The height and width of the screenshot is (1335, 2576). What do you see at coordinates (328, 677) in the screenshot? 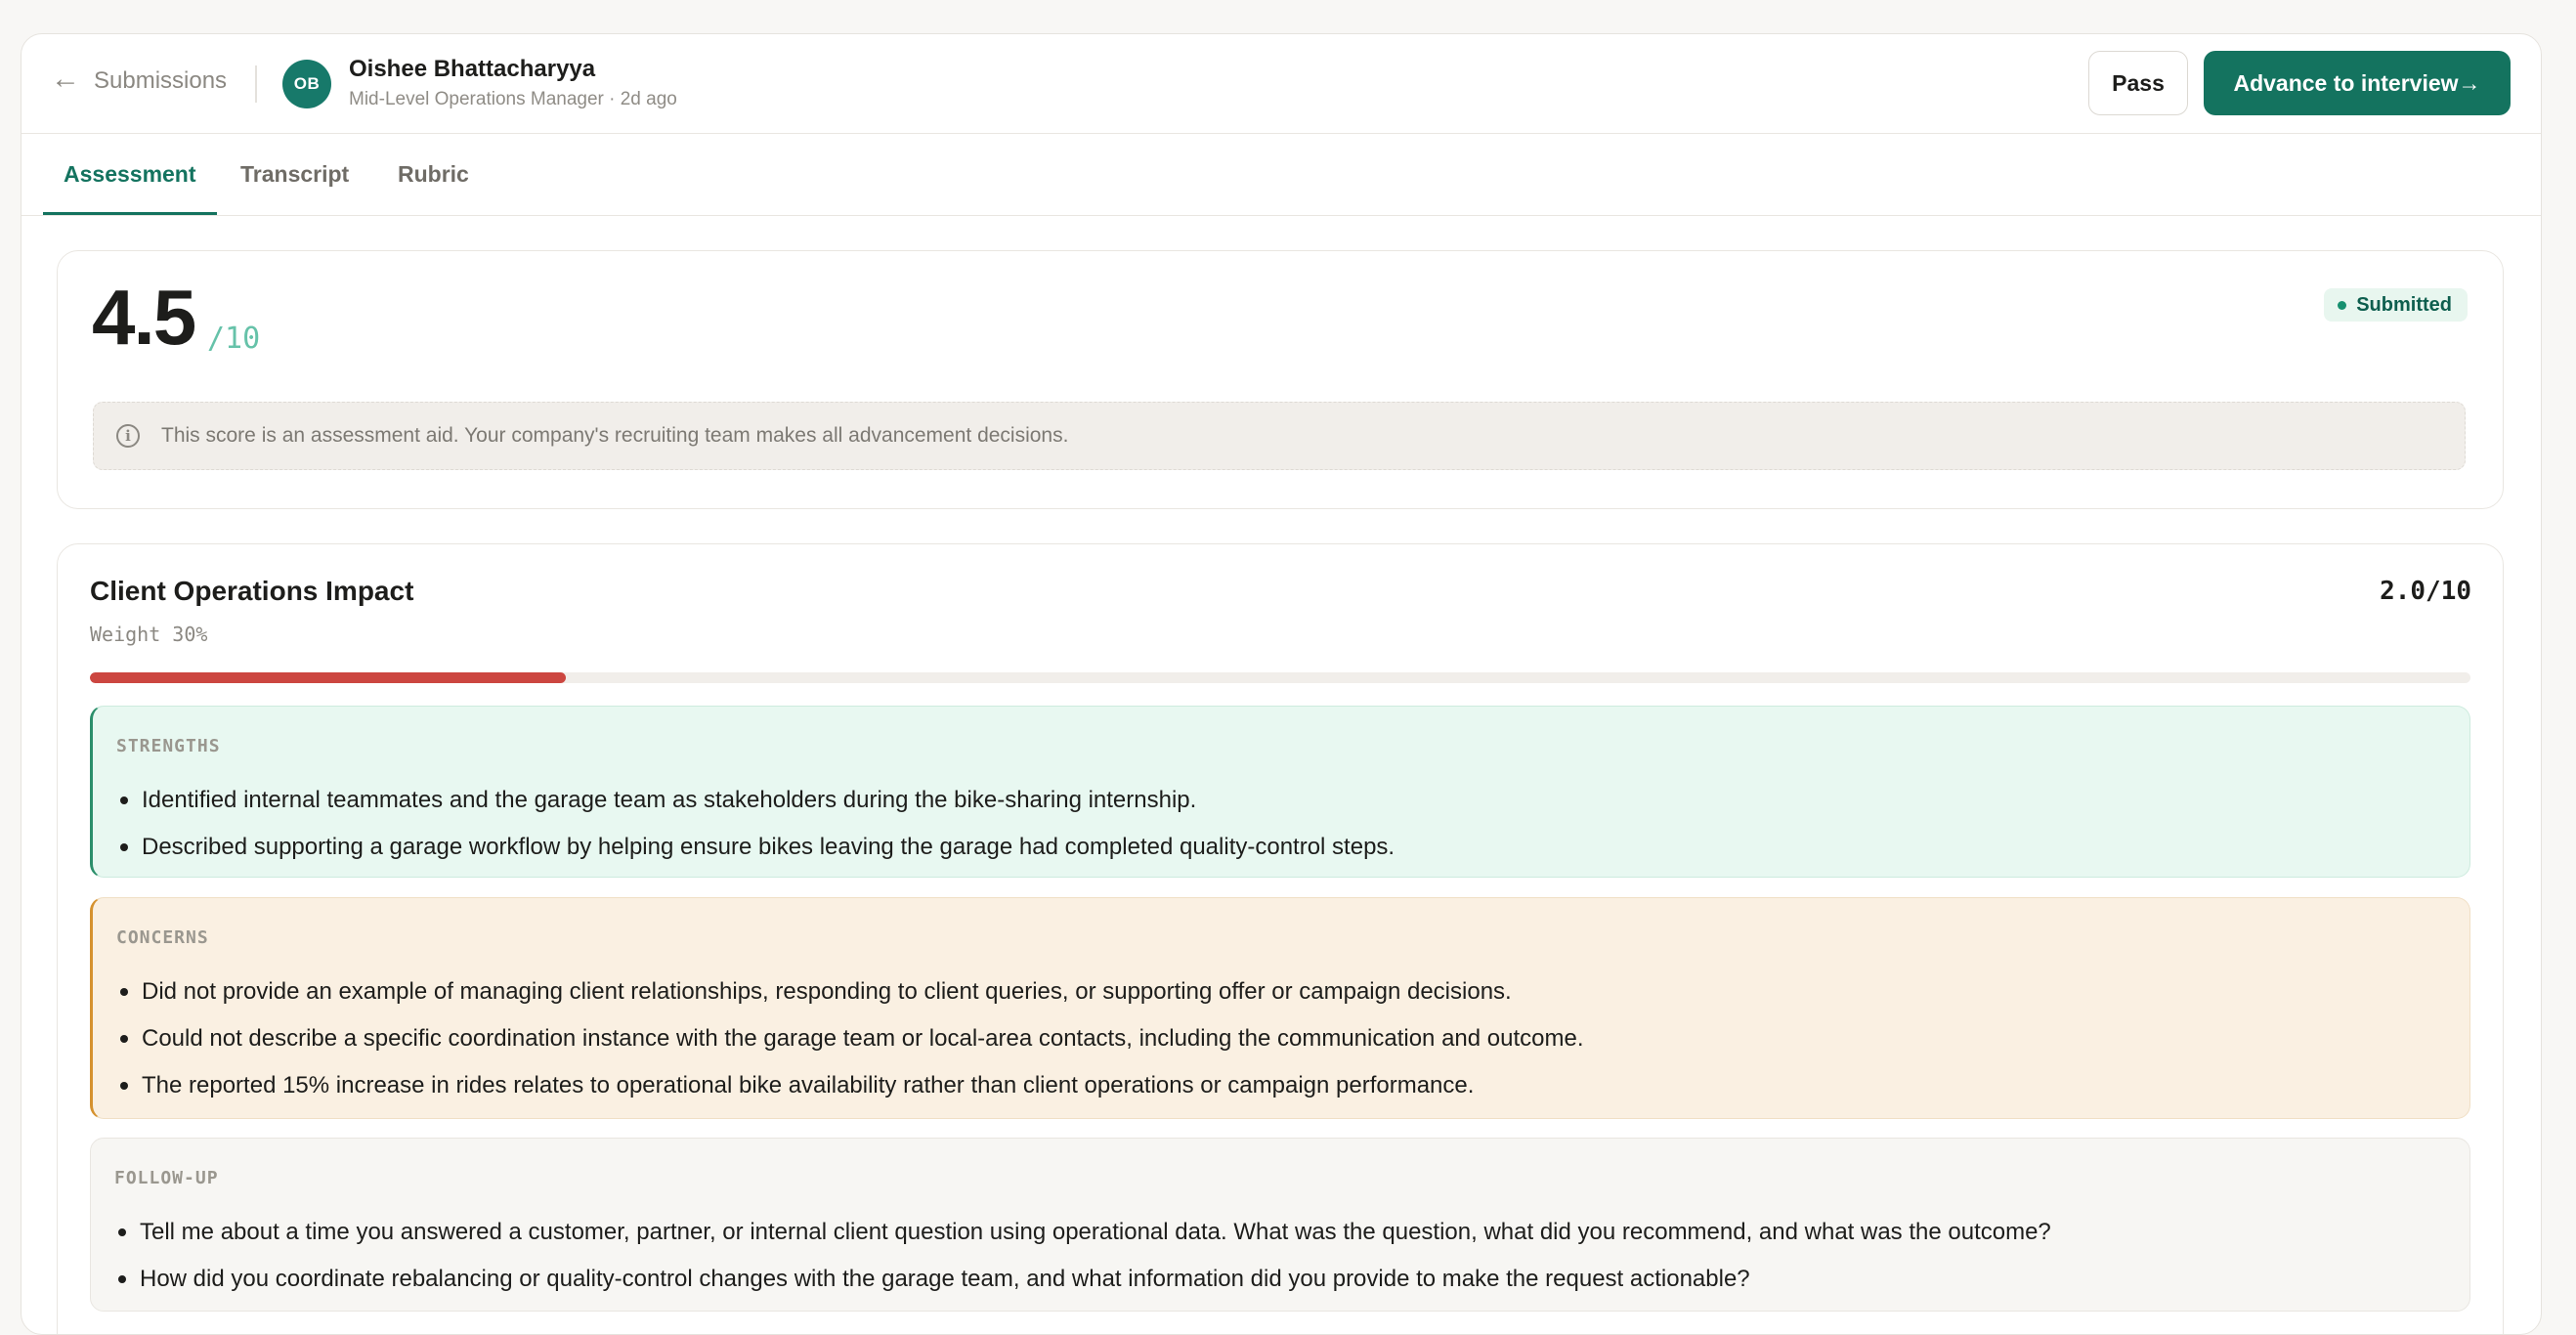
I see `criterion-score-bar-fill` at bounding box center [328, 677].